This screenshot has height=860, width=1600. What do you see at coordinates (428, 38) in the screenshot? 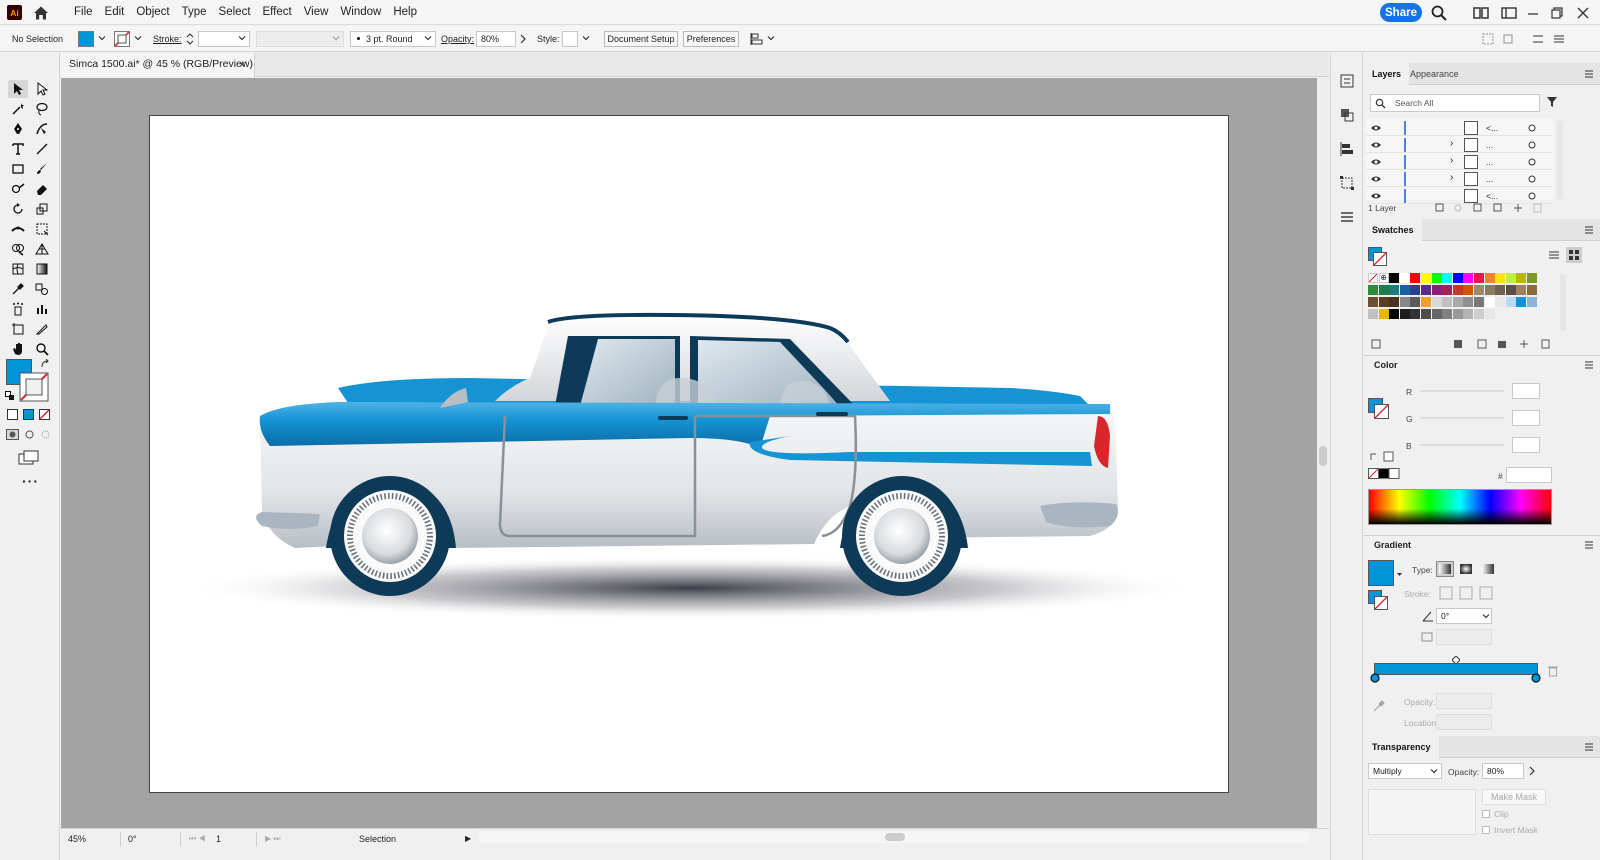
I see `brush-dropdown-icon` at bounding box center [428, 38].